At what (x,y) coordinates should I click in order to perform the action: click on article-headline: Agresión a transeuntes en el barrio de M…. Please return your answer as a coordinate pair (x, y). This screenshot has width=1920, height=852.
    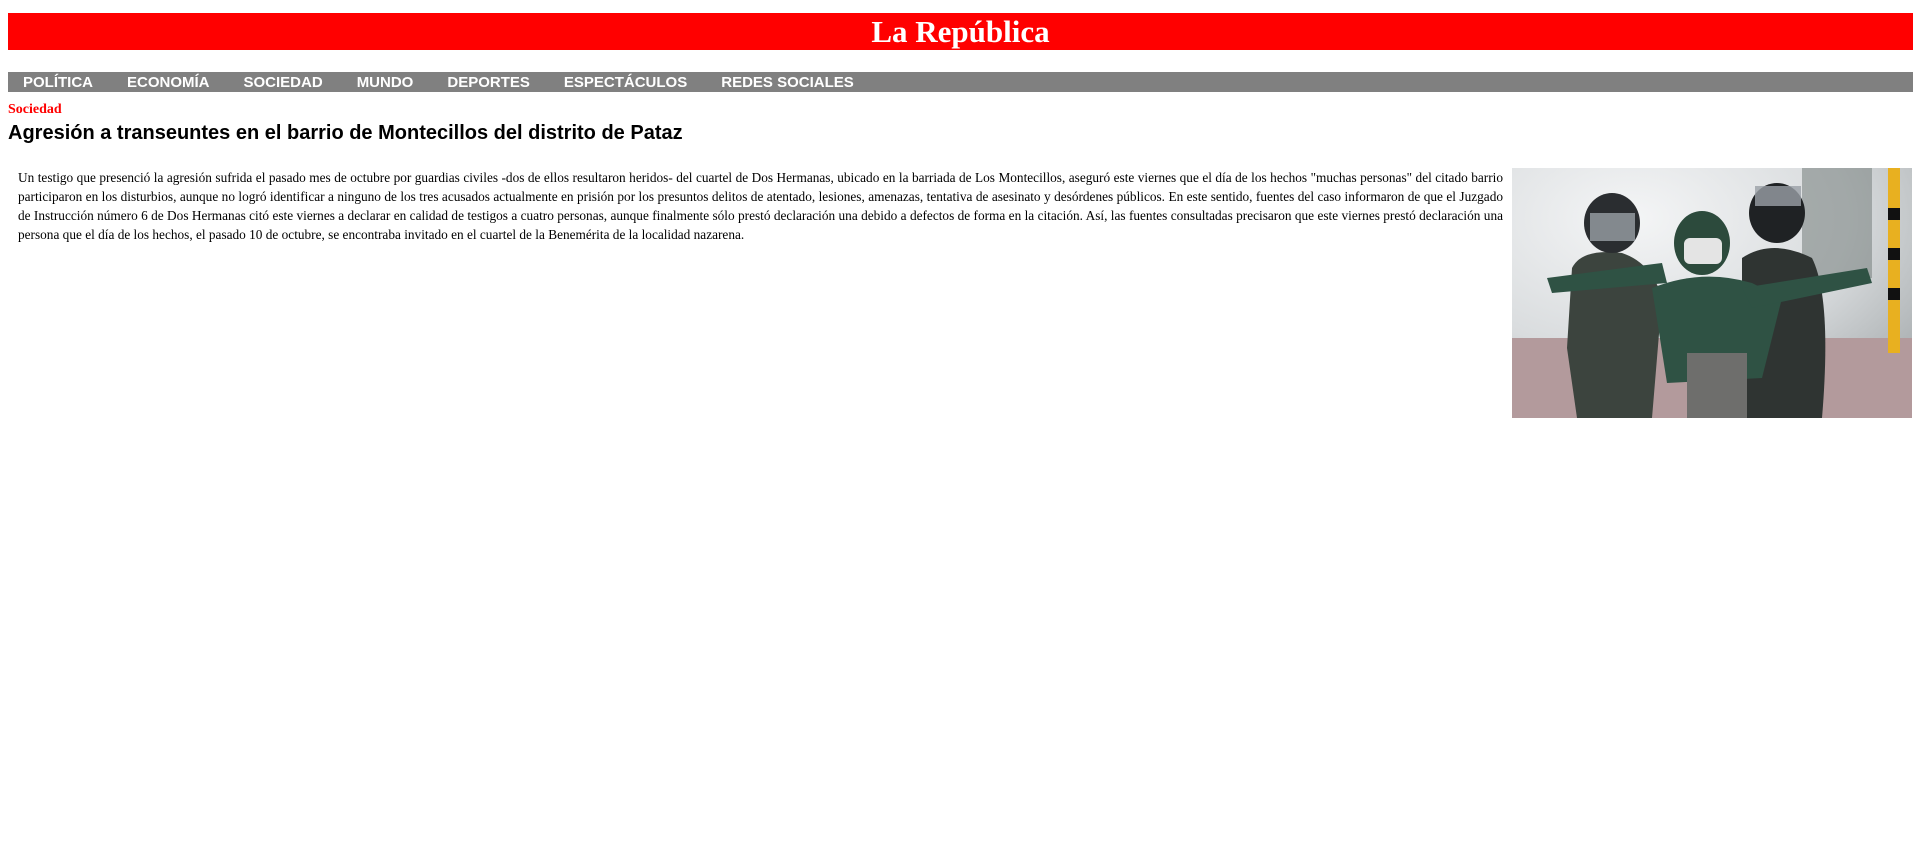
    Looking at the image, I should click on (345, 133).